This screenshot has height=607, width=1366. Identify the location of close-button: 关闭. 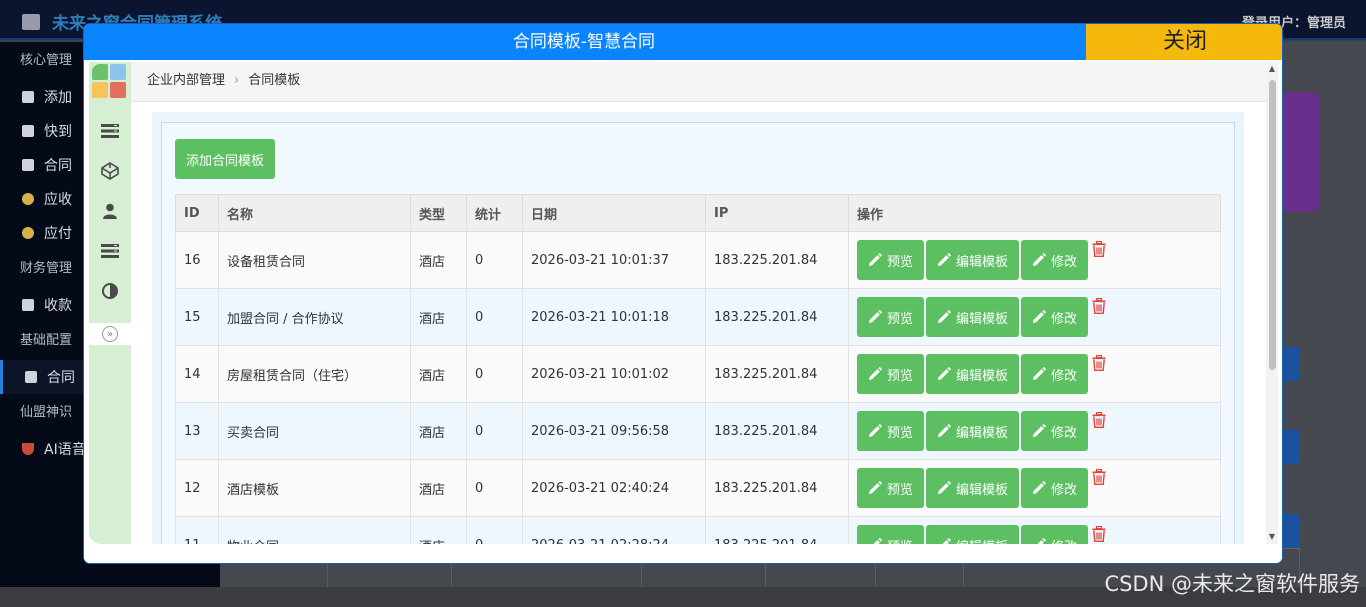
(1184, 42).